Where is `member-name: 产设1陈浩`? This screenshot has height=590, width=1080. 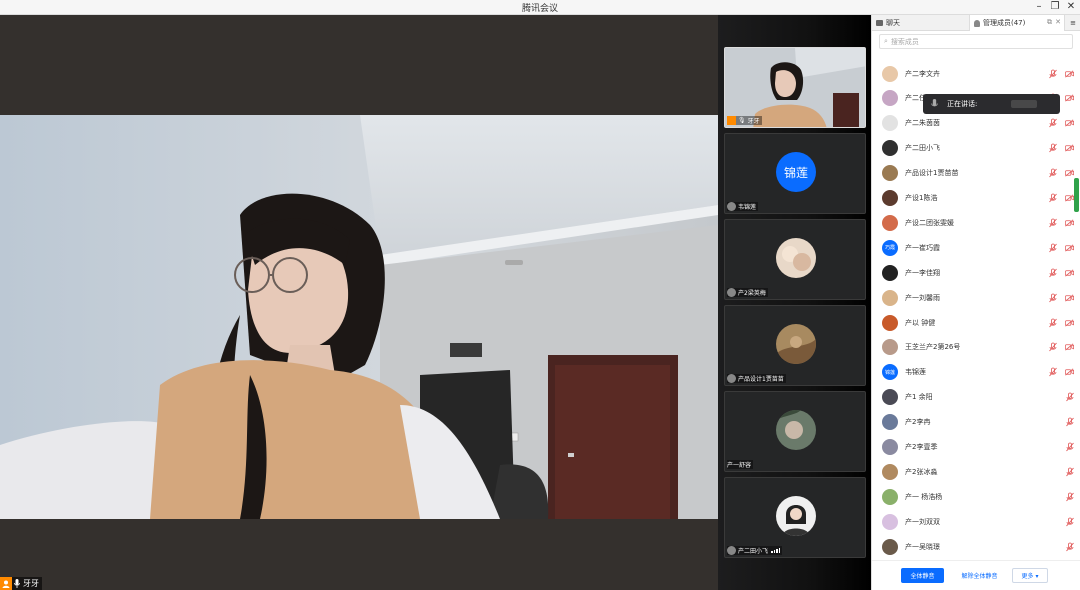 member-name: 产设1陈浩 is located at coordinates (921, 198).